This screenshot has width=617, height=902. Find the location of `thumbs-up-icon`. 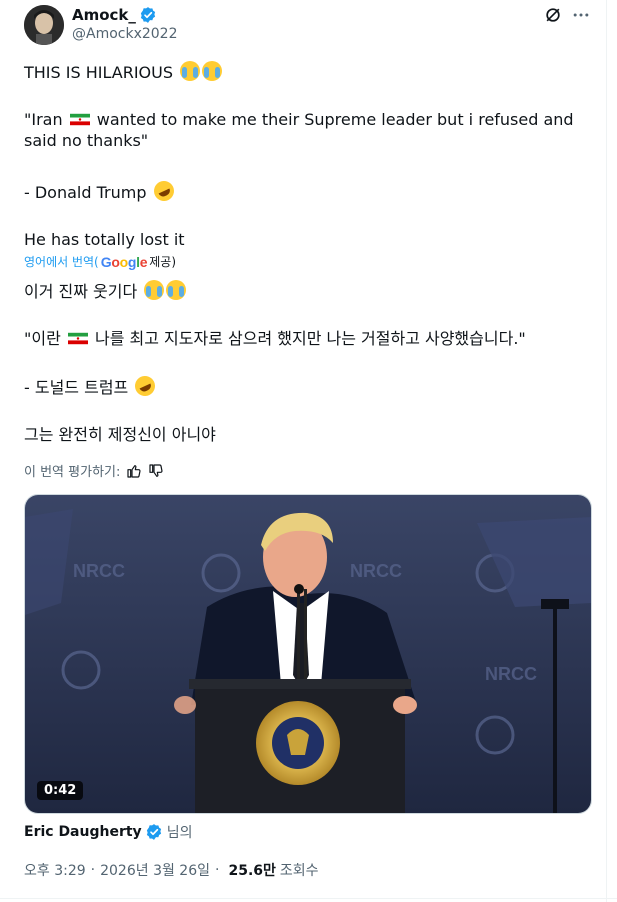

thumbs-up-icon is located at coordinates (134, 471).